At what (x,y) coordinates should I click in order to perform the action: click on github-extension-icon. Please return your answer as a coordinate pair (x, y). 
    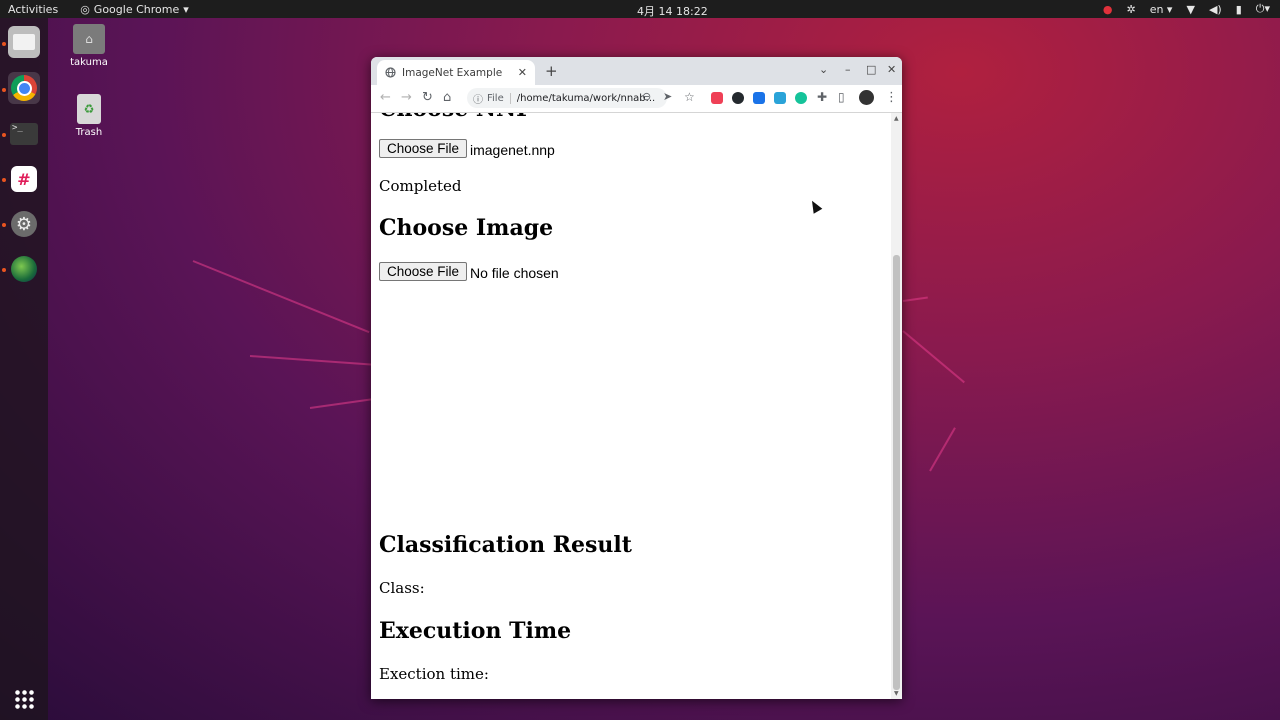
    Looking at the image, I should click on (738, 98).